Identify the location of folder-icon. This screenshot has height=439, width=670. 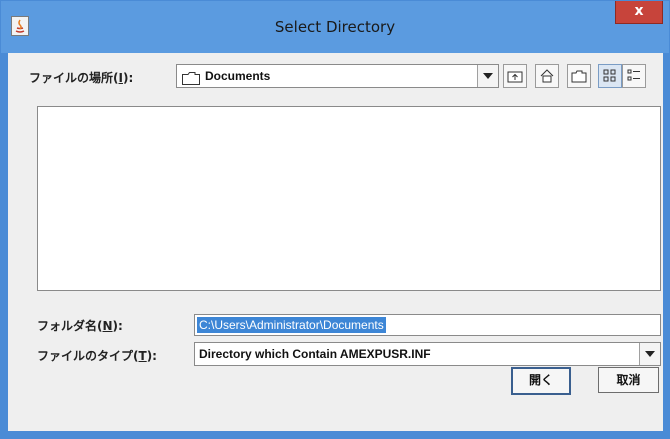
(191, 79).